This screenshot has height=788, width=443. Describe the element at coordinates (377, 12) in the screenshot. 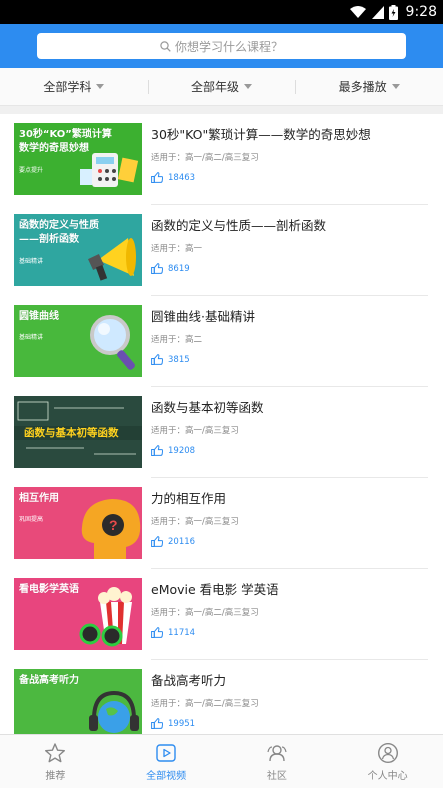

I see `cell-signal-icon` at that location.